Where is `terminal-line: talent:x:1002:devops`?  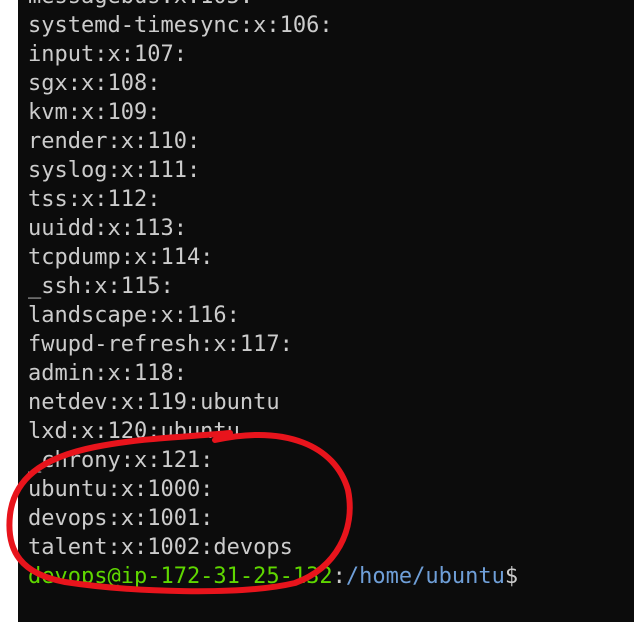 terminal-line: talent:x:1002:devops is located at coordinates (160, 547).